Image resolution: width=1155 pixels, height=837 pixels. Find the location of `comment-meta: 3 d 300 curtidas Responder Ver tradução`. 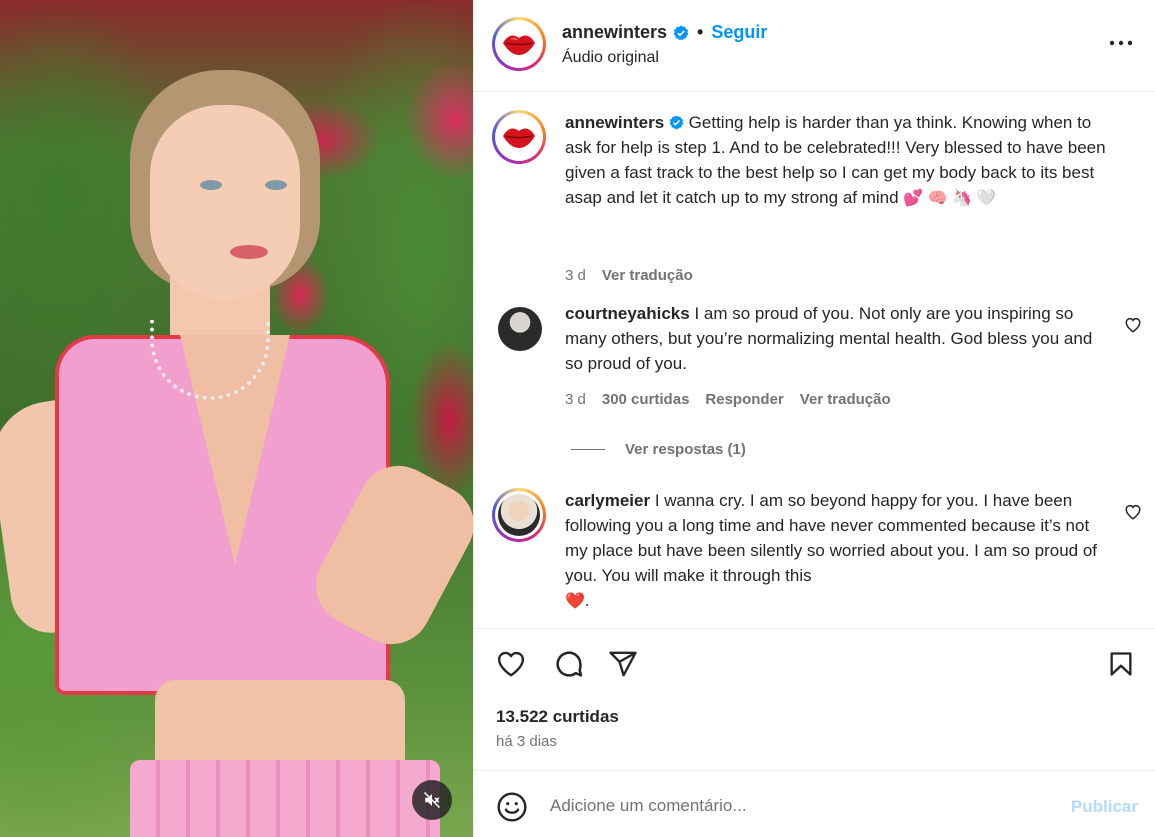

comment-meta: 3 d 300 curtidas Responder Ver tradução is located at coordinates (728, 399).